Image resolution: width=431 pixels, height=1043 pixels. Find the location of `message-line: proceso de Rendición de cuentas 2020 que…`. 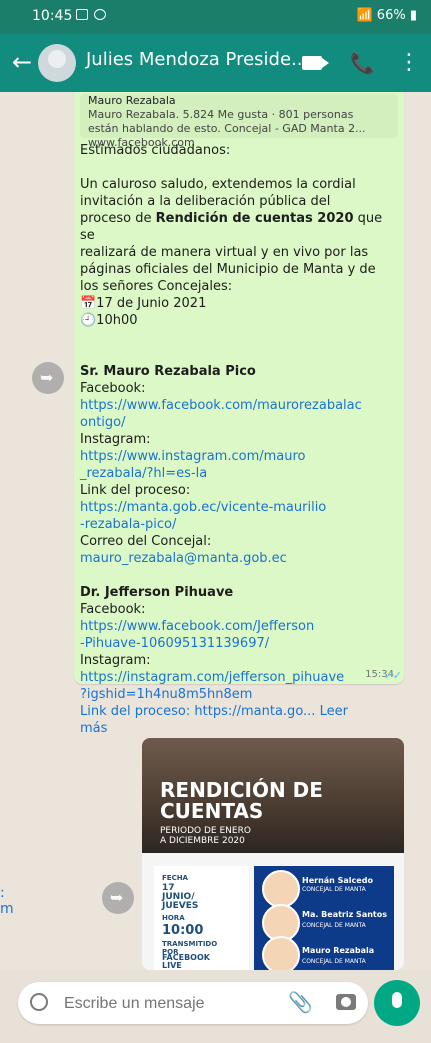

message-line: proceso de Rendición de cuentas 2020 que… is located at coordinates (233, 227).